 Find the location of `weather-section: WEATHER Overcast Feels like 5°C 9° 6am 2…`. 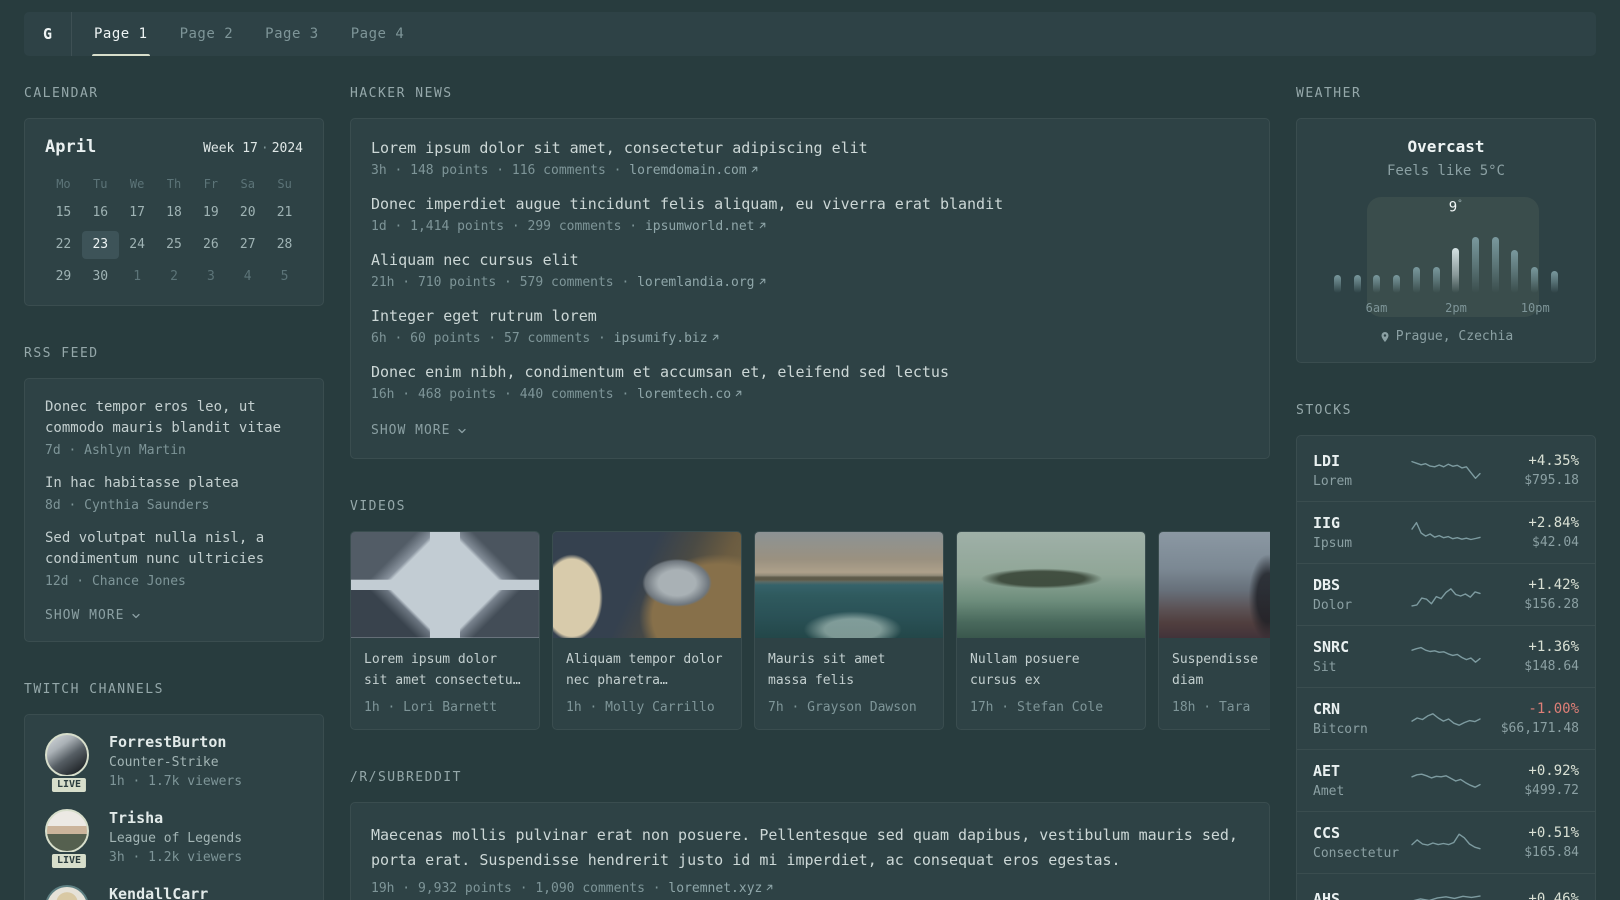

weather-section: WEATHER Overcast Feels like 5°C 9° 6am 2… is located at coordinates (1446, 224).